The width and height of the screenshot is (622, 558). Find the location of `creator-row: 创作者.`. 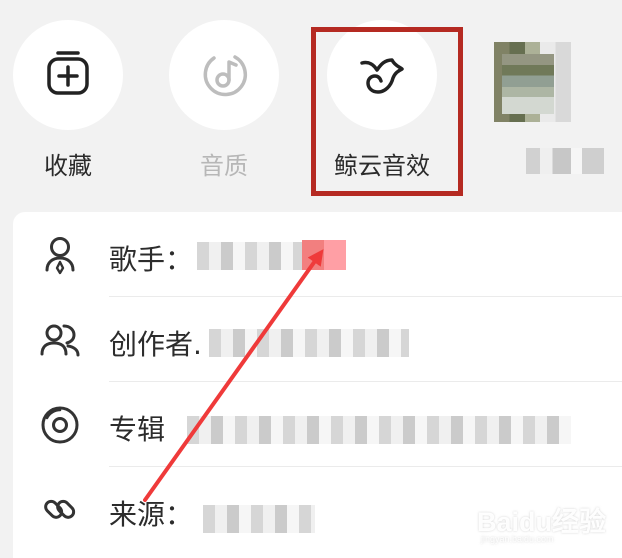

creator-row: 创作者. is located at coordinates (317, 339).